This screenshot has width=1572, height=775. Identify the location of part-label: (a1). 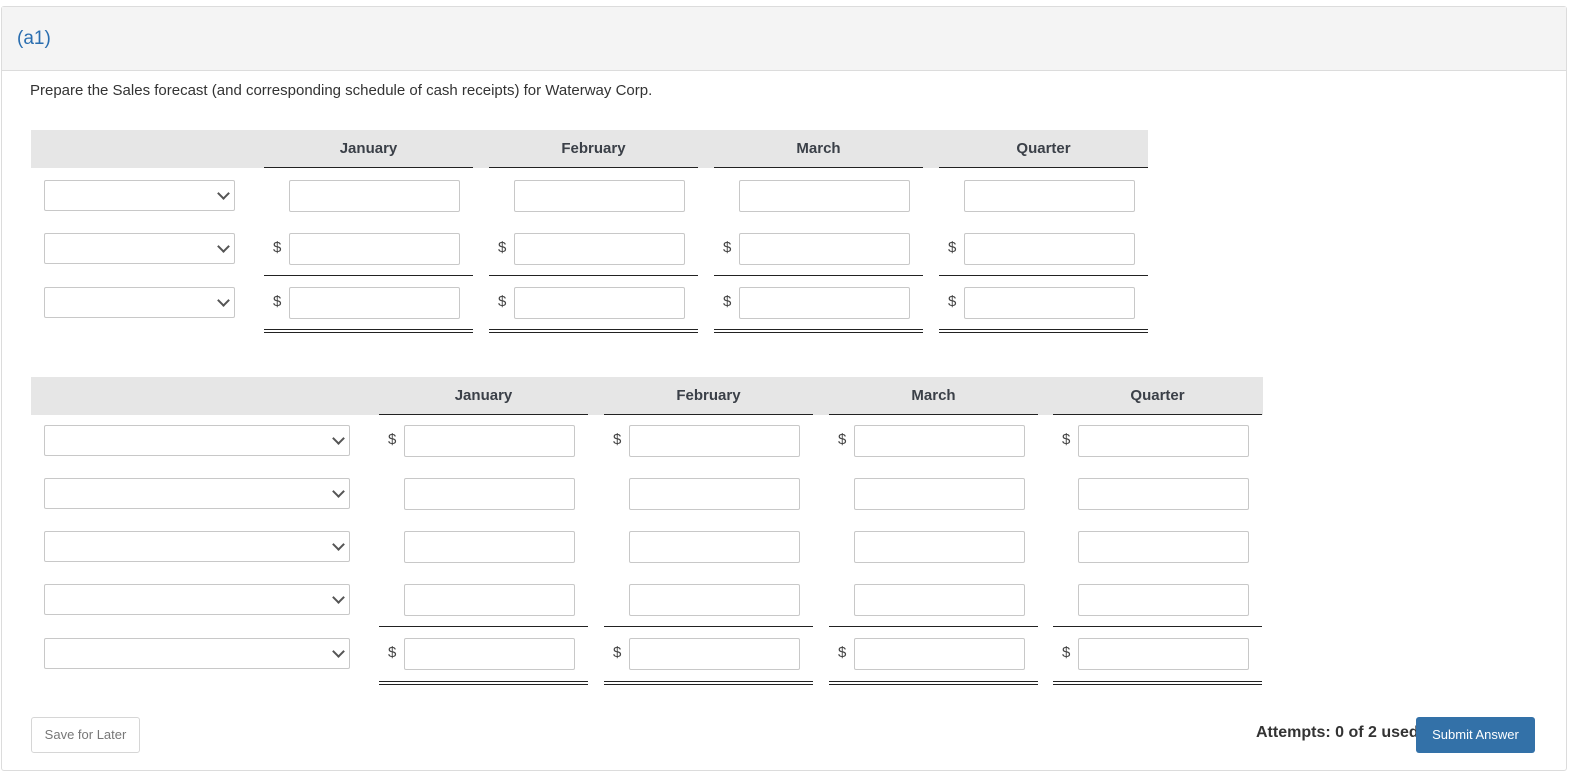
(34, 38).